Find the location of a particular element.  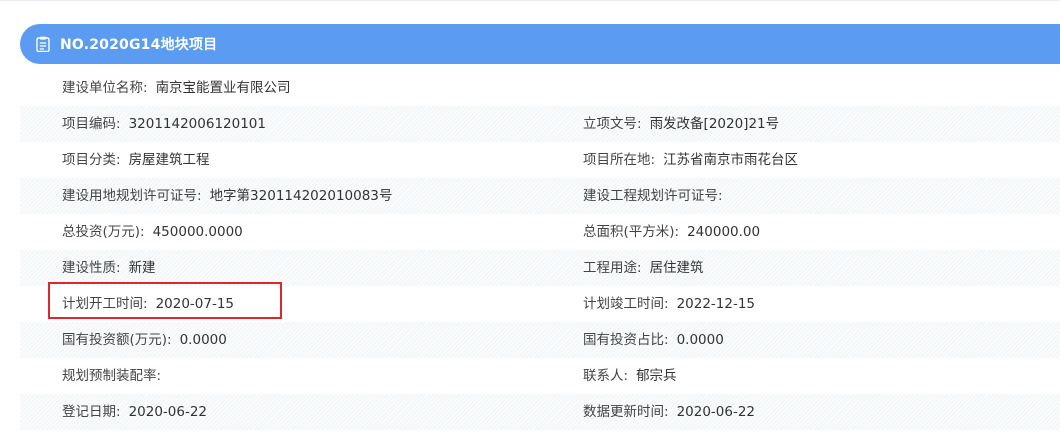

field-label: 工程用途: is located at coordinates (612, 268).